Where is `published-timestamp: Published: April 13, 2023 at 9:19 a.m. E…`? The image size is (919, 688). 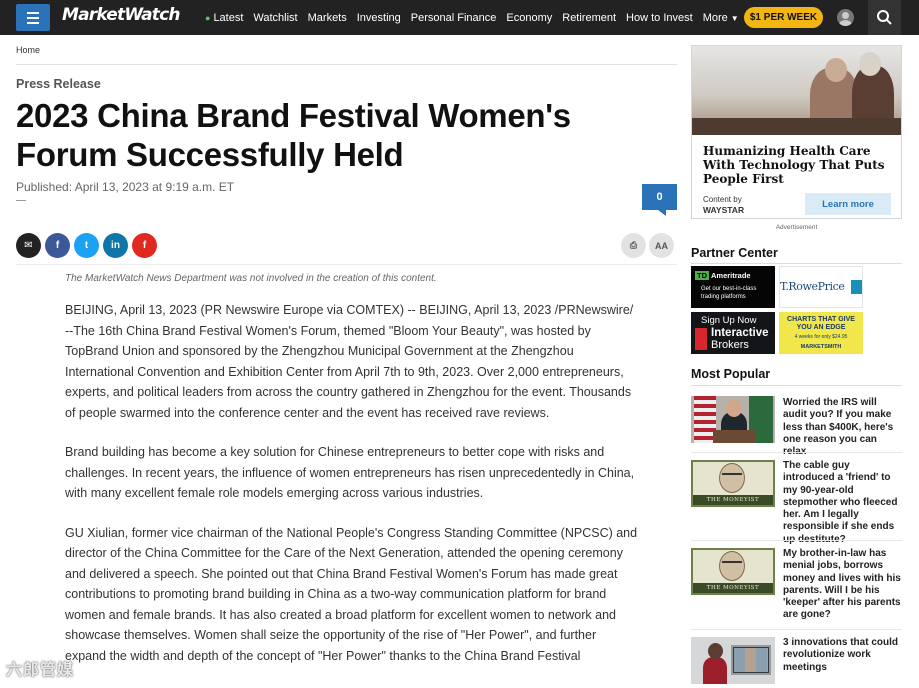
published-timestamp: Published: April 13, 2023 at 9:19 a.m. E… is located at coordinates (125, 187).